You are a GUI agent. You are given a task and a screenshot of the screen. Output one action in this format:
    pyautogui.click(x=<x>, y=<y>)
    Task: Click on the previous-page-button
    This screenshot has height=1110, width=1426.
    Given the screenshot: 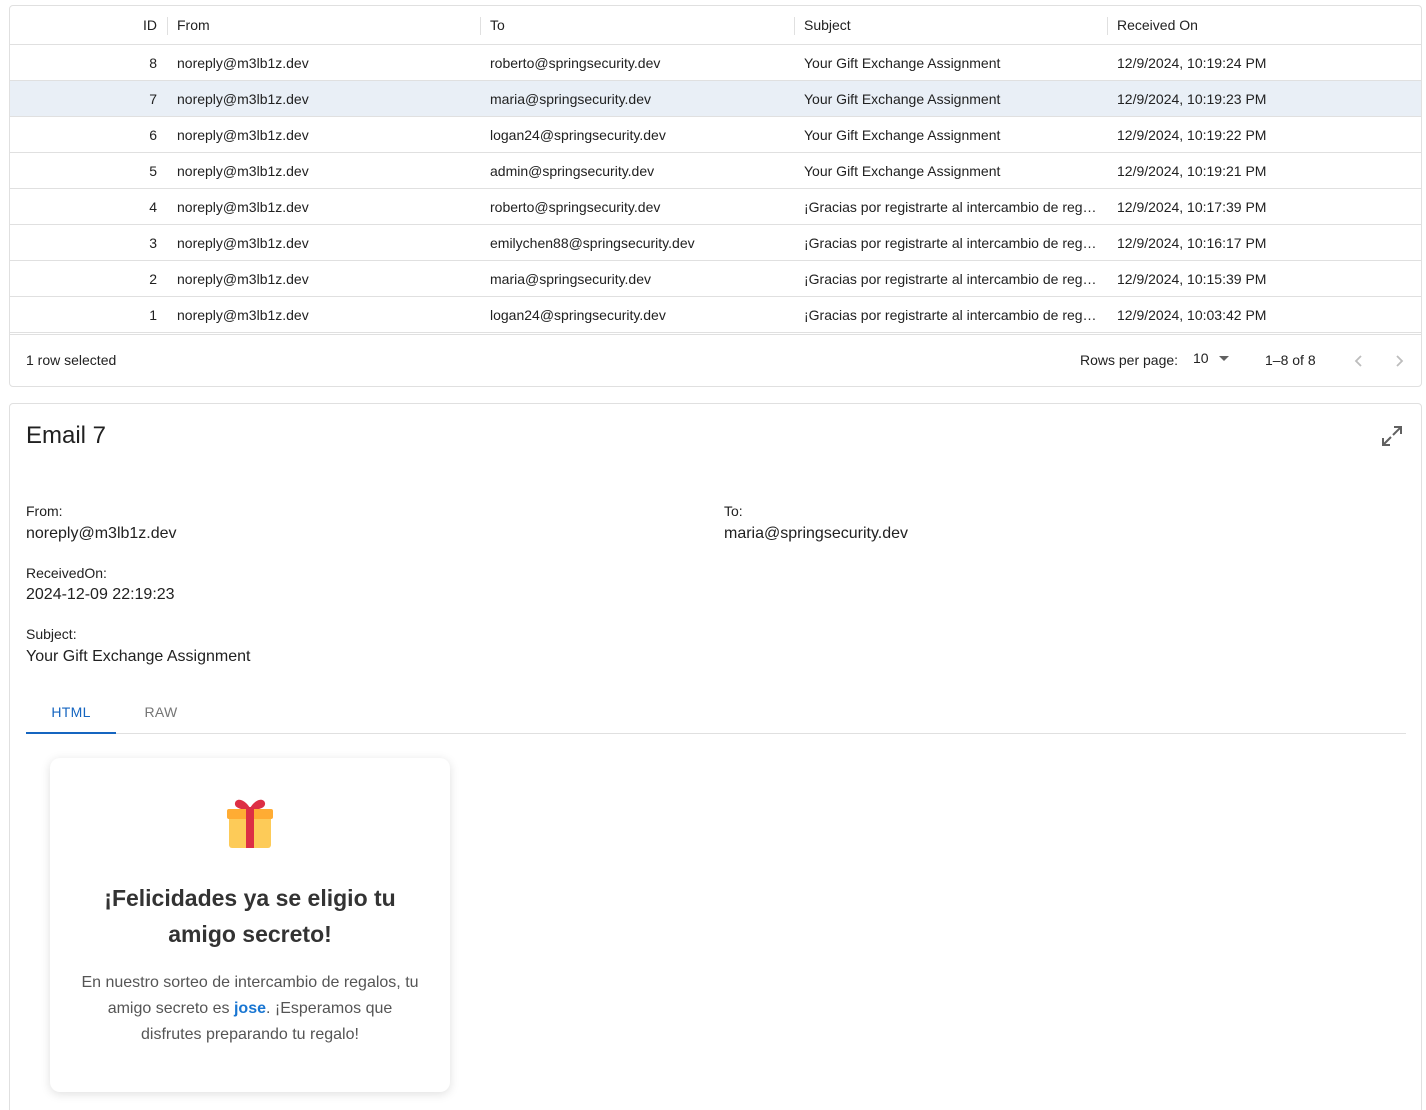 What is the action you would take?
    pyautogui.click(x=1359, y=361)
    